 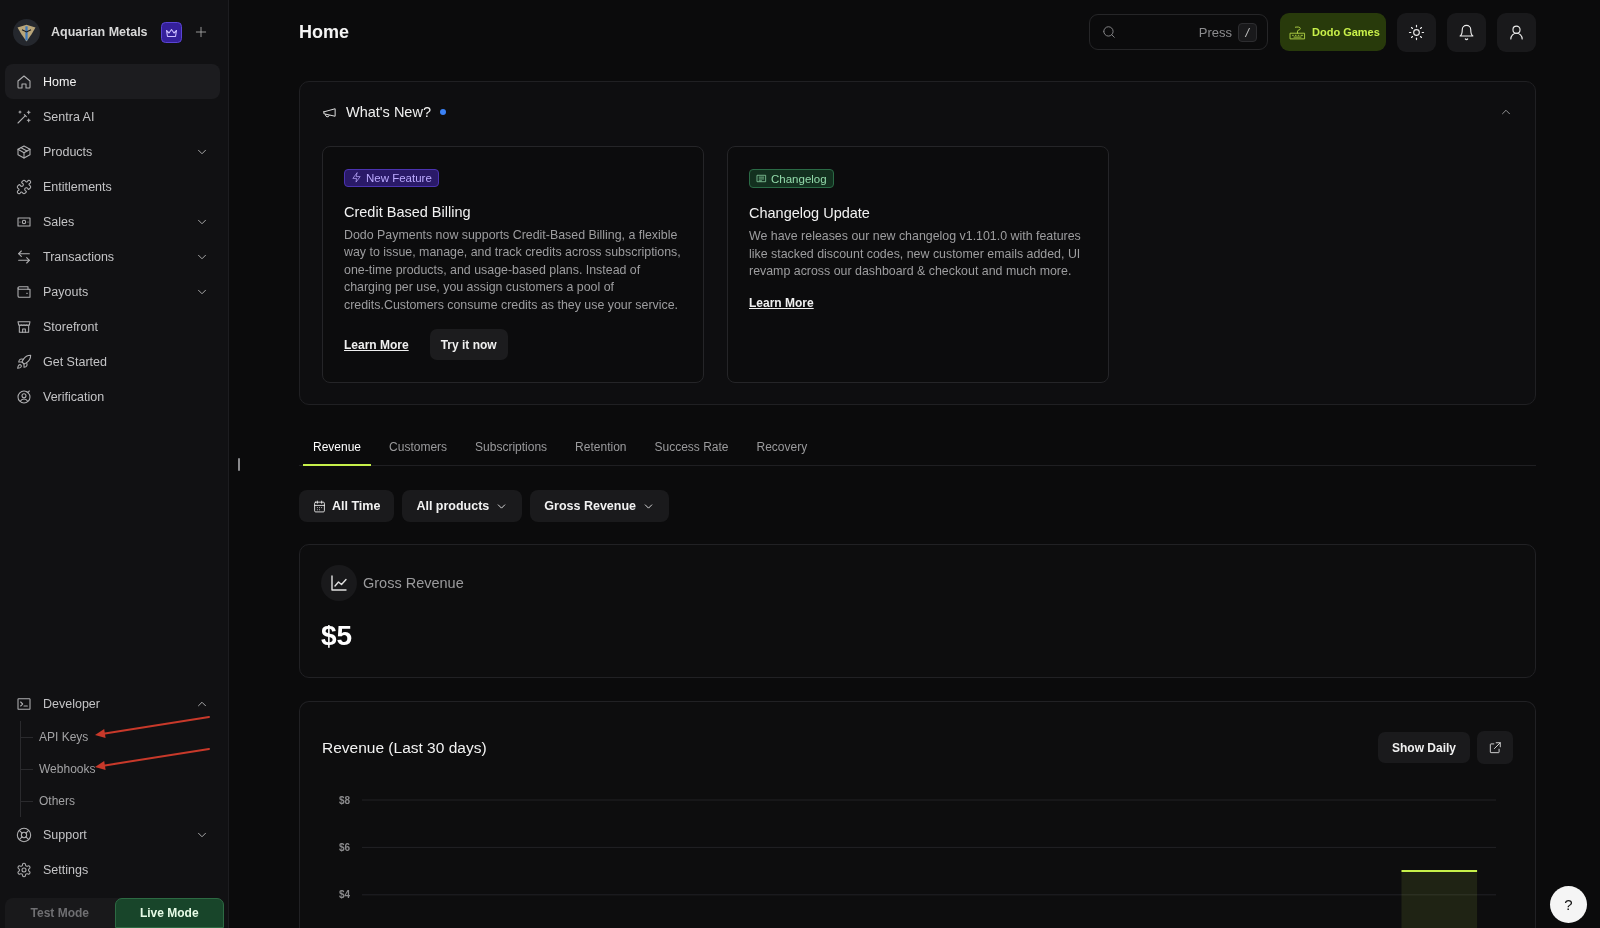 I want to click on card-title: Changelog Update, so click(x=810, y=213).